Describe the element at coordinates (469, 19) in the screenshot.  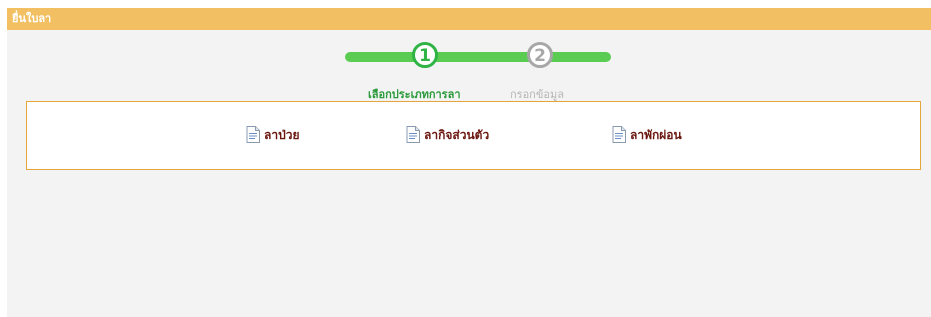
I see `panel-header: ยื่นใบลา` at that location.